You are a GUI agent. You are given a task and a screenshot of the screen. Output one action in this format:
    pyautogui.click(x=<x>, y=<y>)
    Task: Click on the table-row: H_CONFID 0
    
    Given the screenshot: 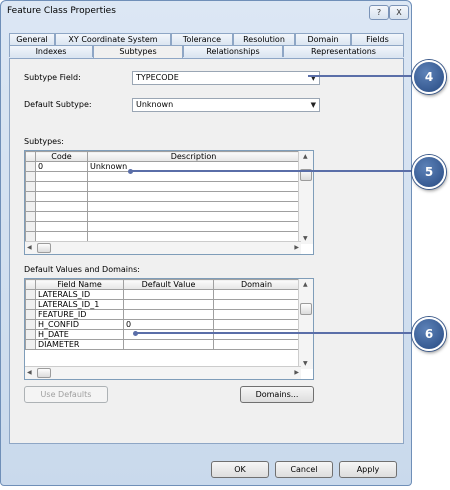 What is the action you would take?
    pyautogui.click(x=162, y=324)
    